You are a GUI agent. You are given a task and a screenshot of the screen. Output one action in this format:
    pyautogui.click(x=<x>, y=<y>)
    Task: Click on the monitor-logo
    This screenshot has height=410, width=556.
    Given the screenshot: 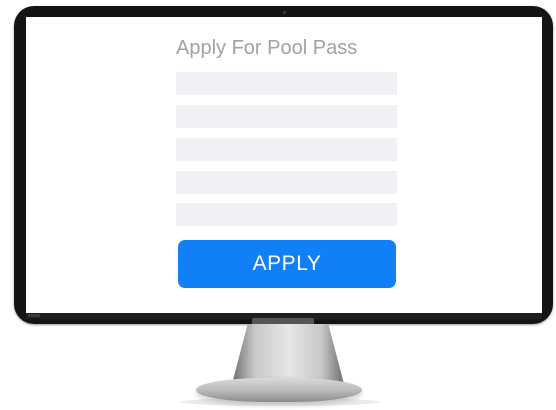 What is the action you would take?
    pyautogui.click(x=34, y=315)
    